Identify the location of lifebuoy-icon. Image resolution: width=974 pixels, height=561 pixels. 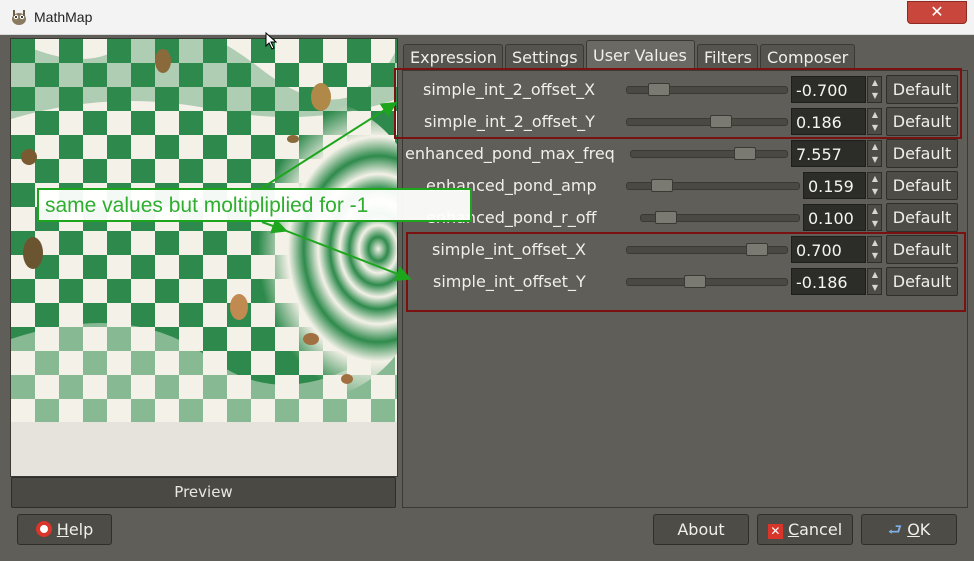
(43, 529).